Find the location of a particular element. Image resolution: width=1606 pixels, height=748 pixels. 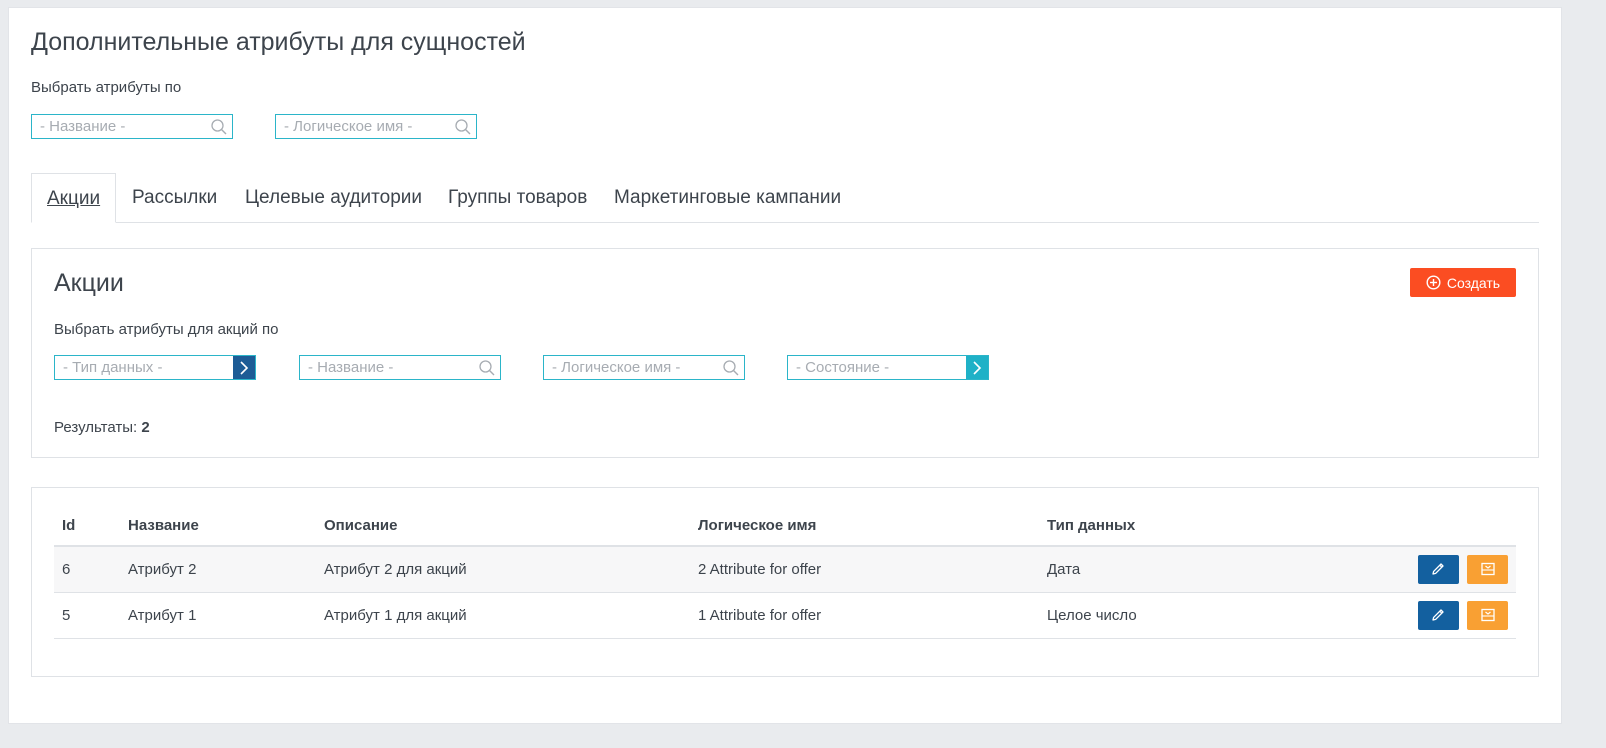

column-header-name: Название is located at coordinates (218, 526).